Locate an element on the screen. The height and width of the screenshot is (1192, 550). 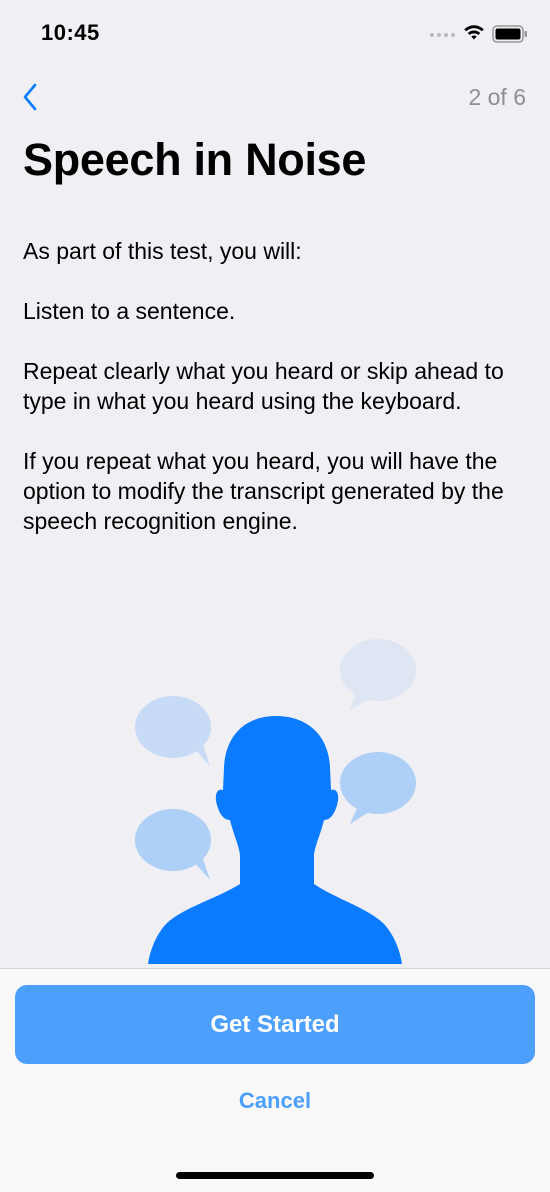
chevron-left-icon is located at coordinates (30, 97).